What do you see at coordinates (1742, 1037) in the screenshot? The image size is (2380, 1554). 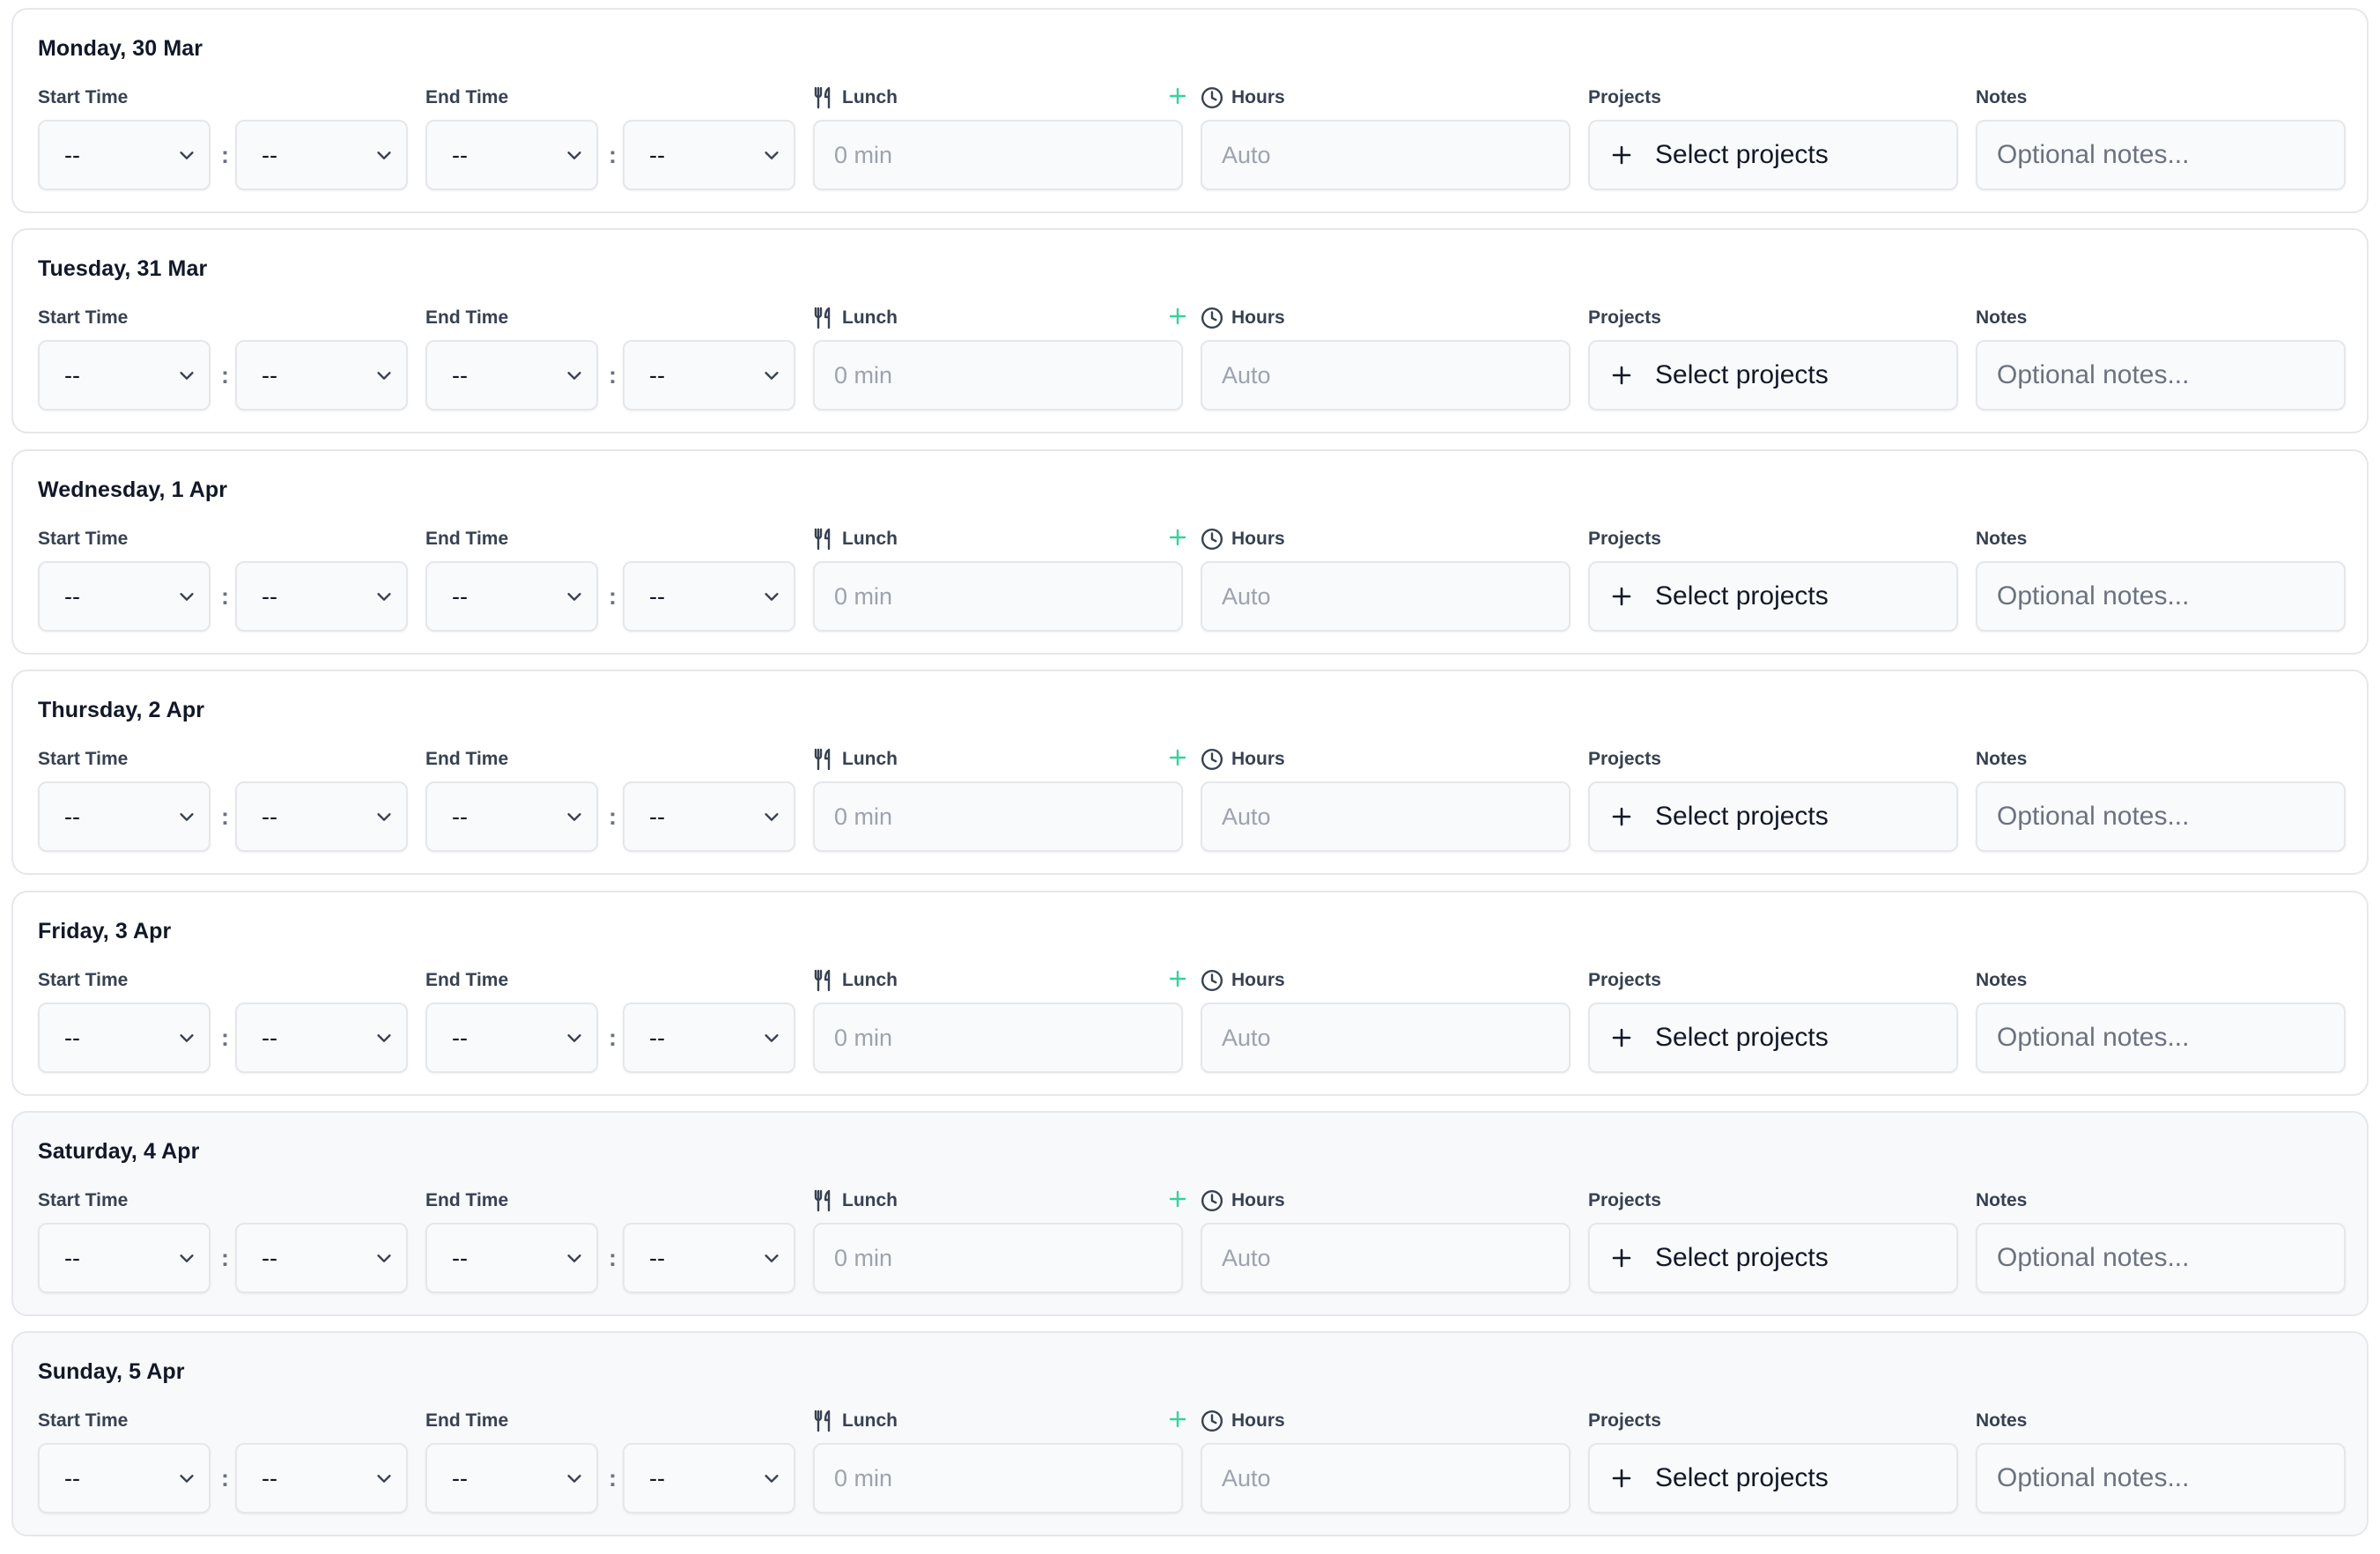 I see `select-projects-label: Select projects` at bounding box center [1742, 1037].